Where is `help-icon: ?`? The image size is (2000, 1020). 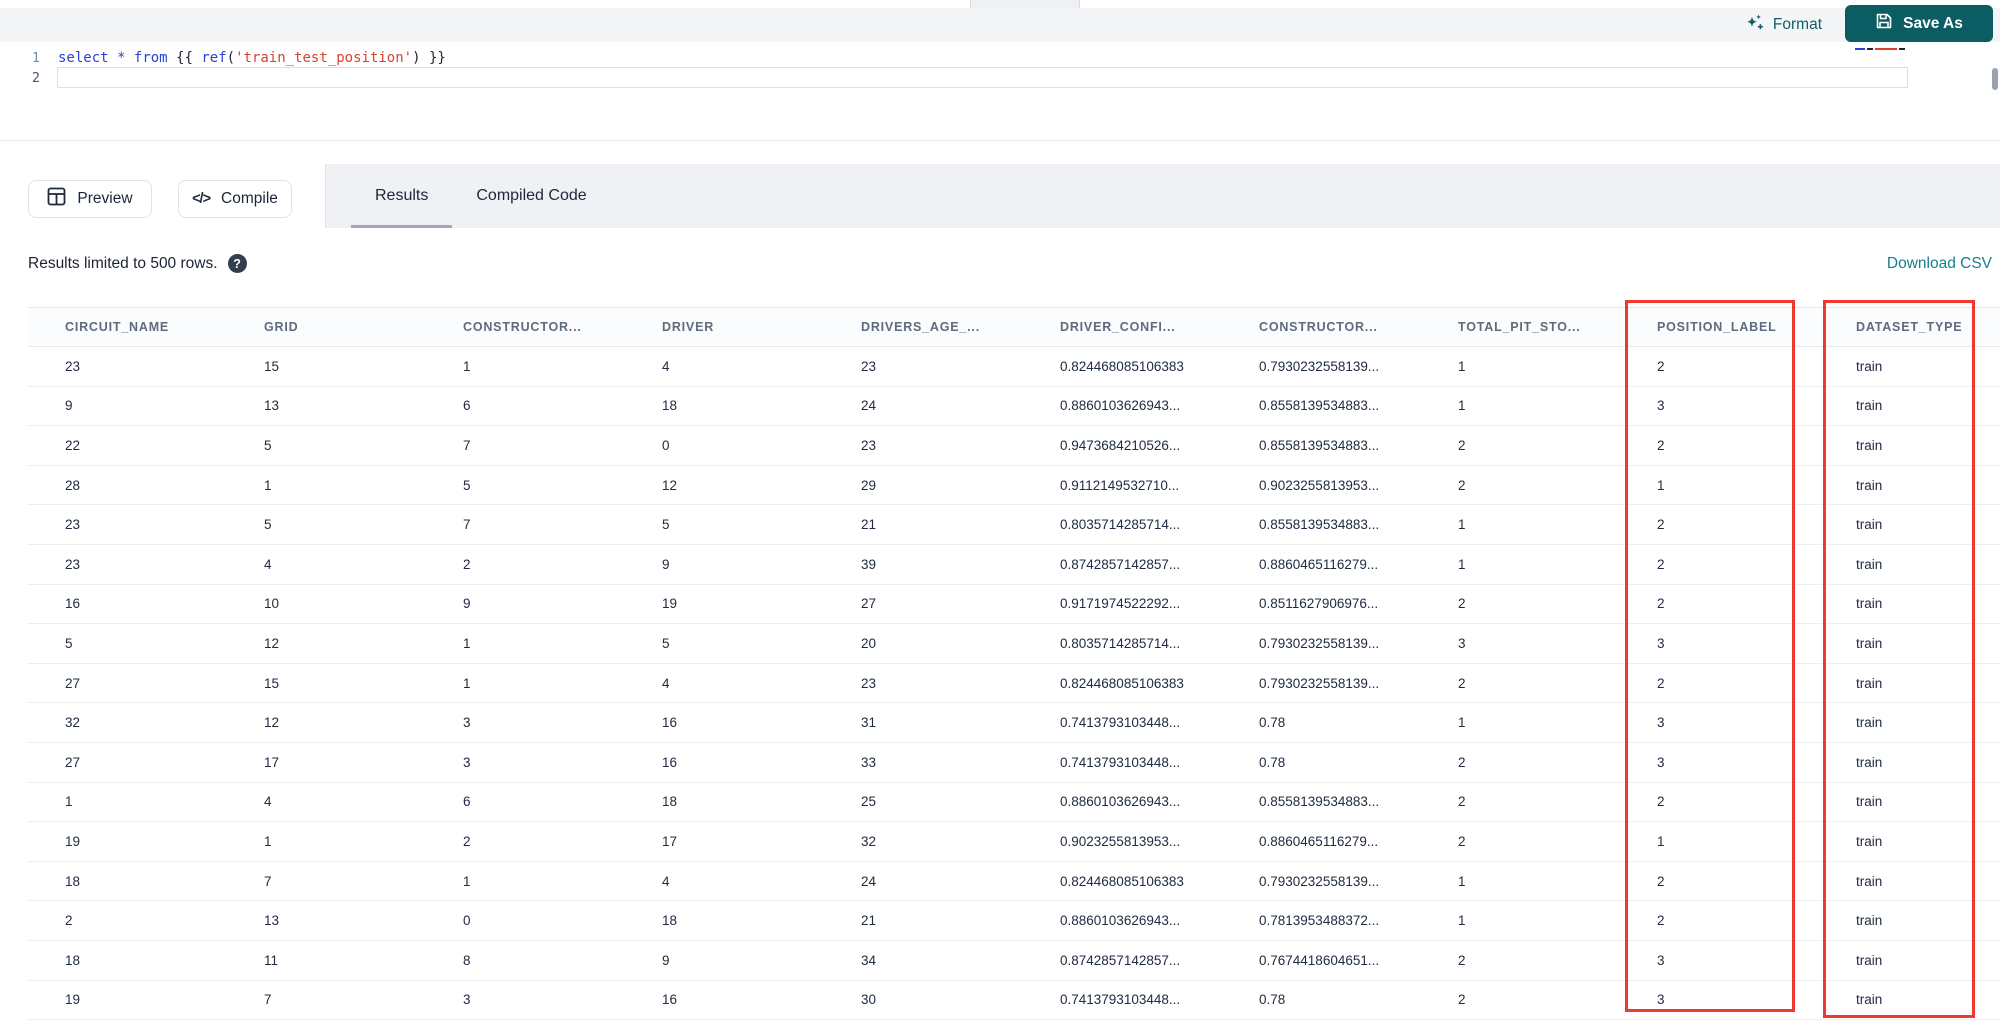
help-icon: ? is located at coordinates (237, 263).